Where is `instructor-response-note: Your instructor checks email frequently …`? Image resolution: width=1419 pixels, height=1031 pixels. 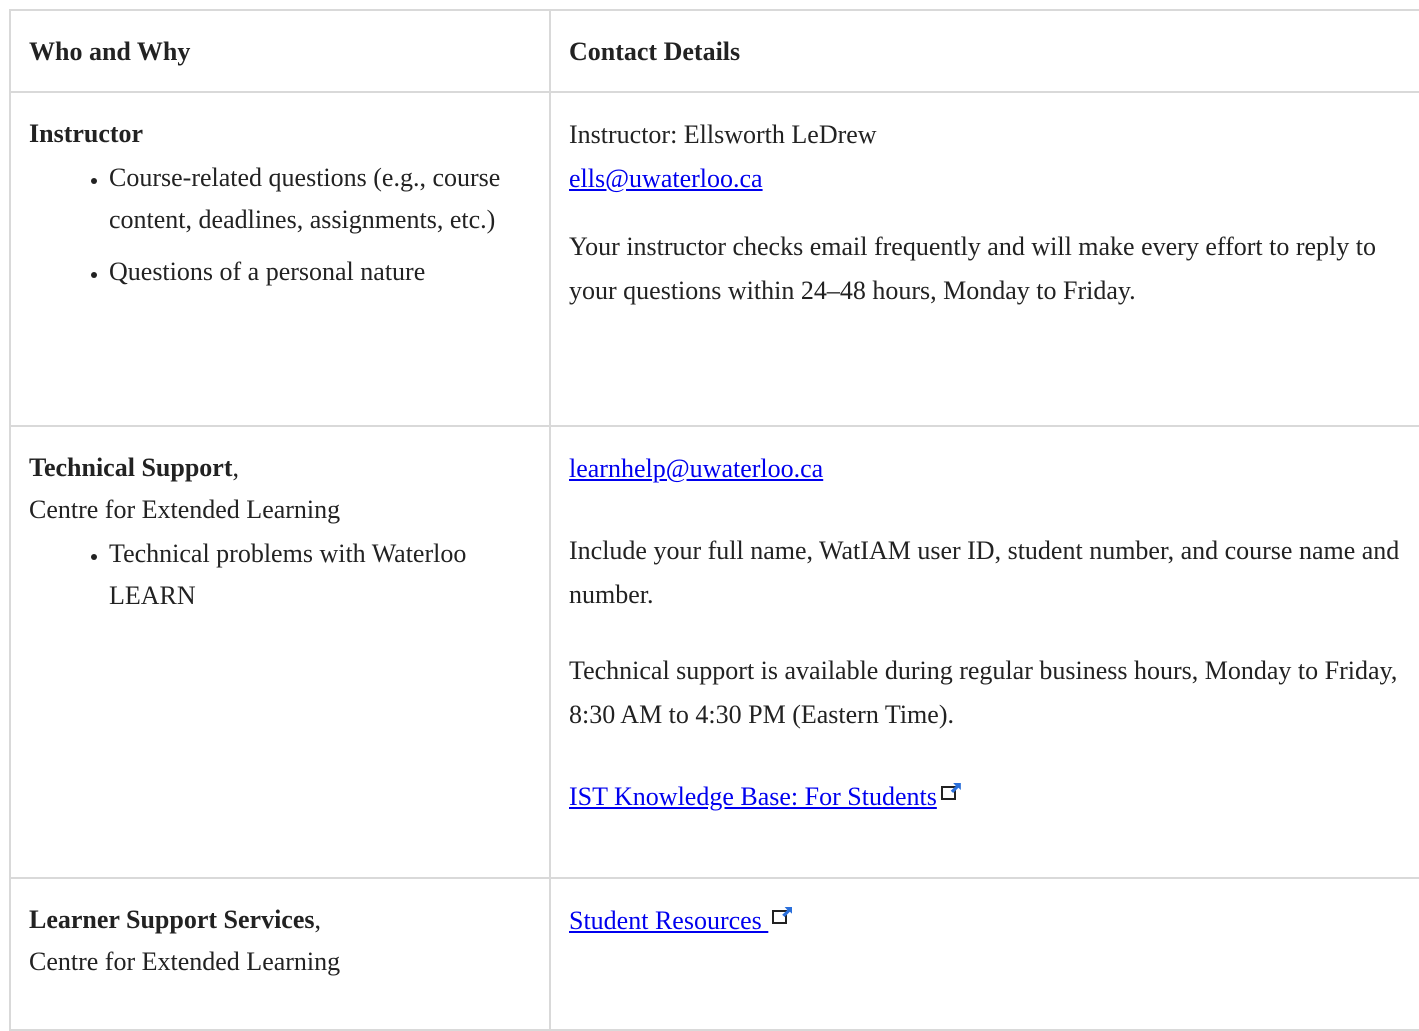
instructor-response-note: Your instructor checks email frequently … is located at coordinates (972, 268).